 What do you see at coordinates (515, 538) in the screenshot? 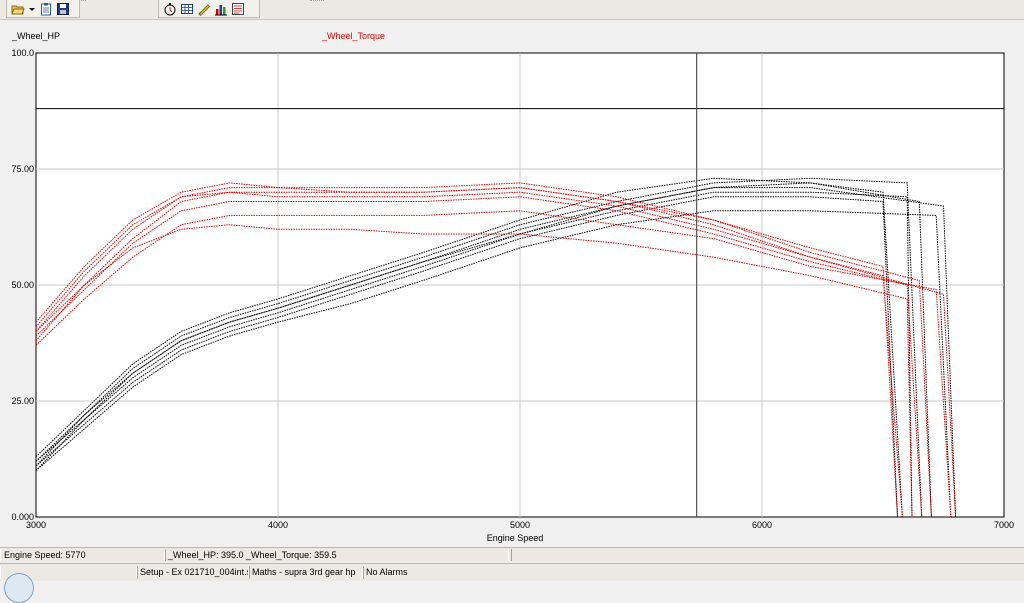
I see `x-axis-label: Engine Speed` at bounding box center [515, 538].